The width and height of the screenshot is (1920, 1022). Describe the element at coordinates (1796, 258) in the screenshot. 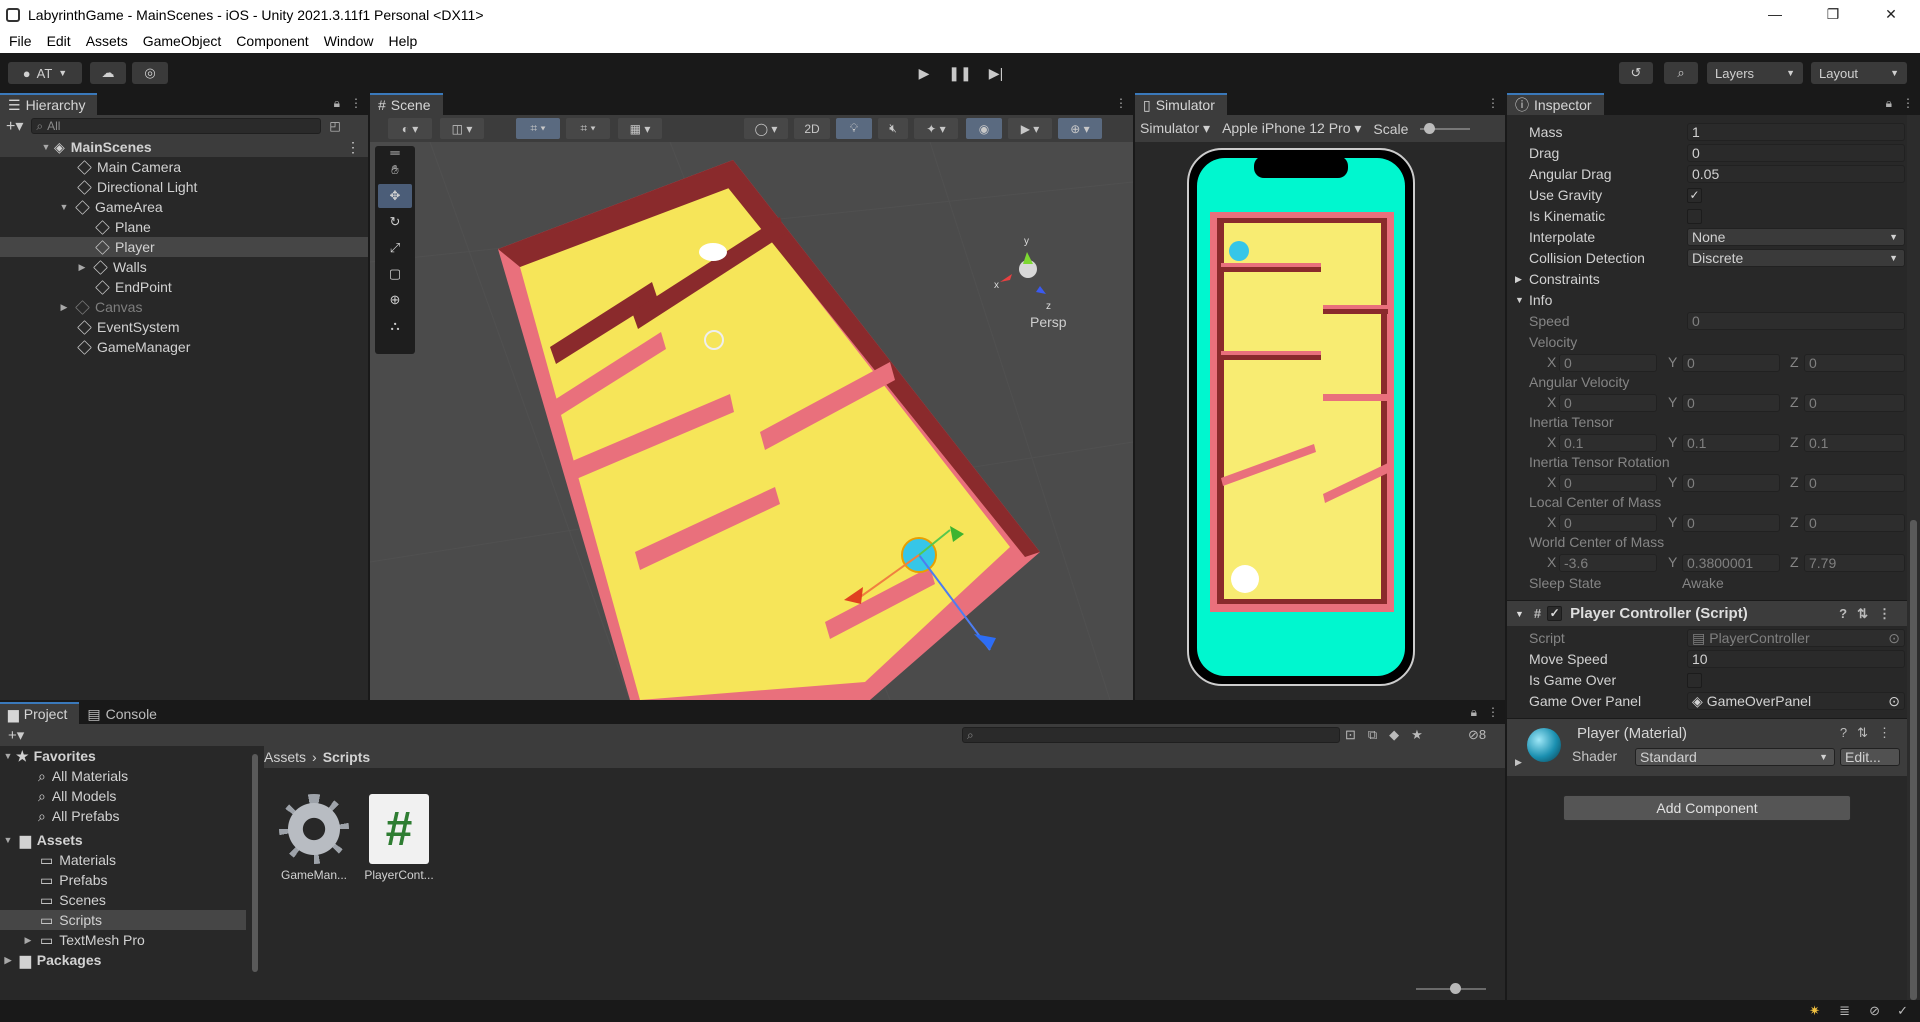

I see `collision-dropdown: Discrete ▼` at that location.